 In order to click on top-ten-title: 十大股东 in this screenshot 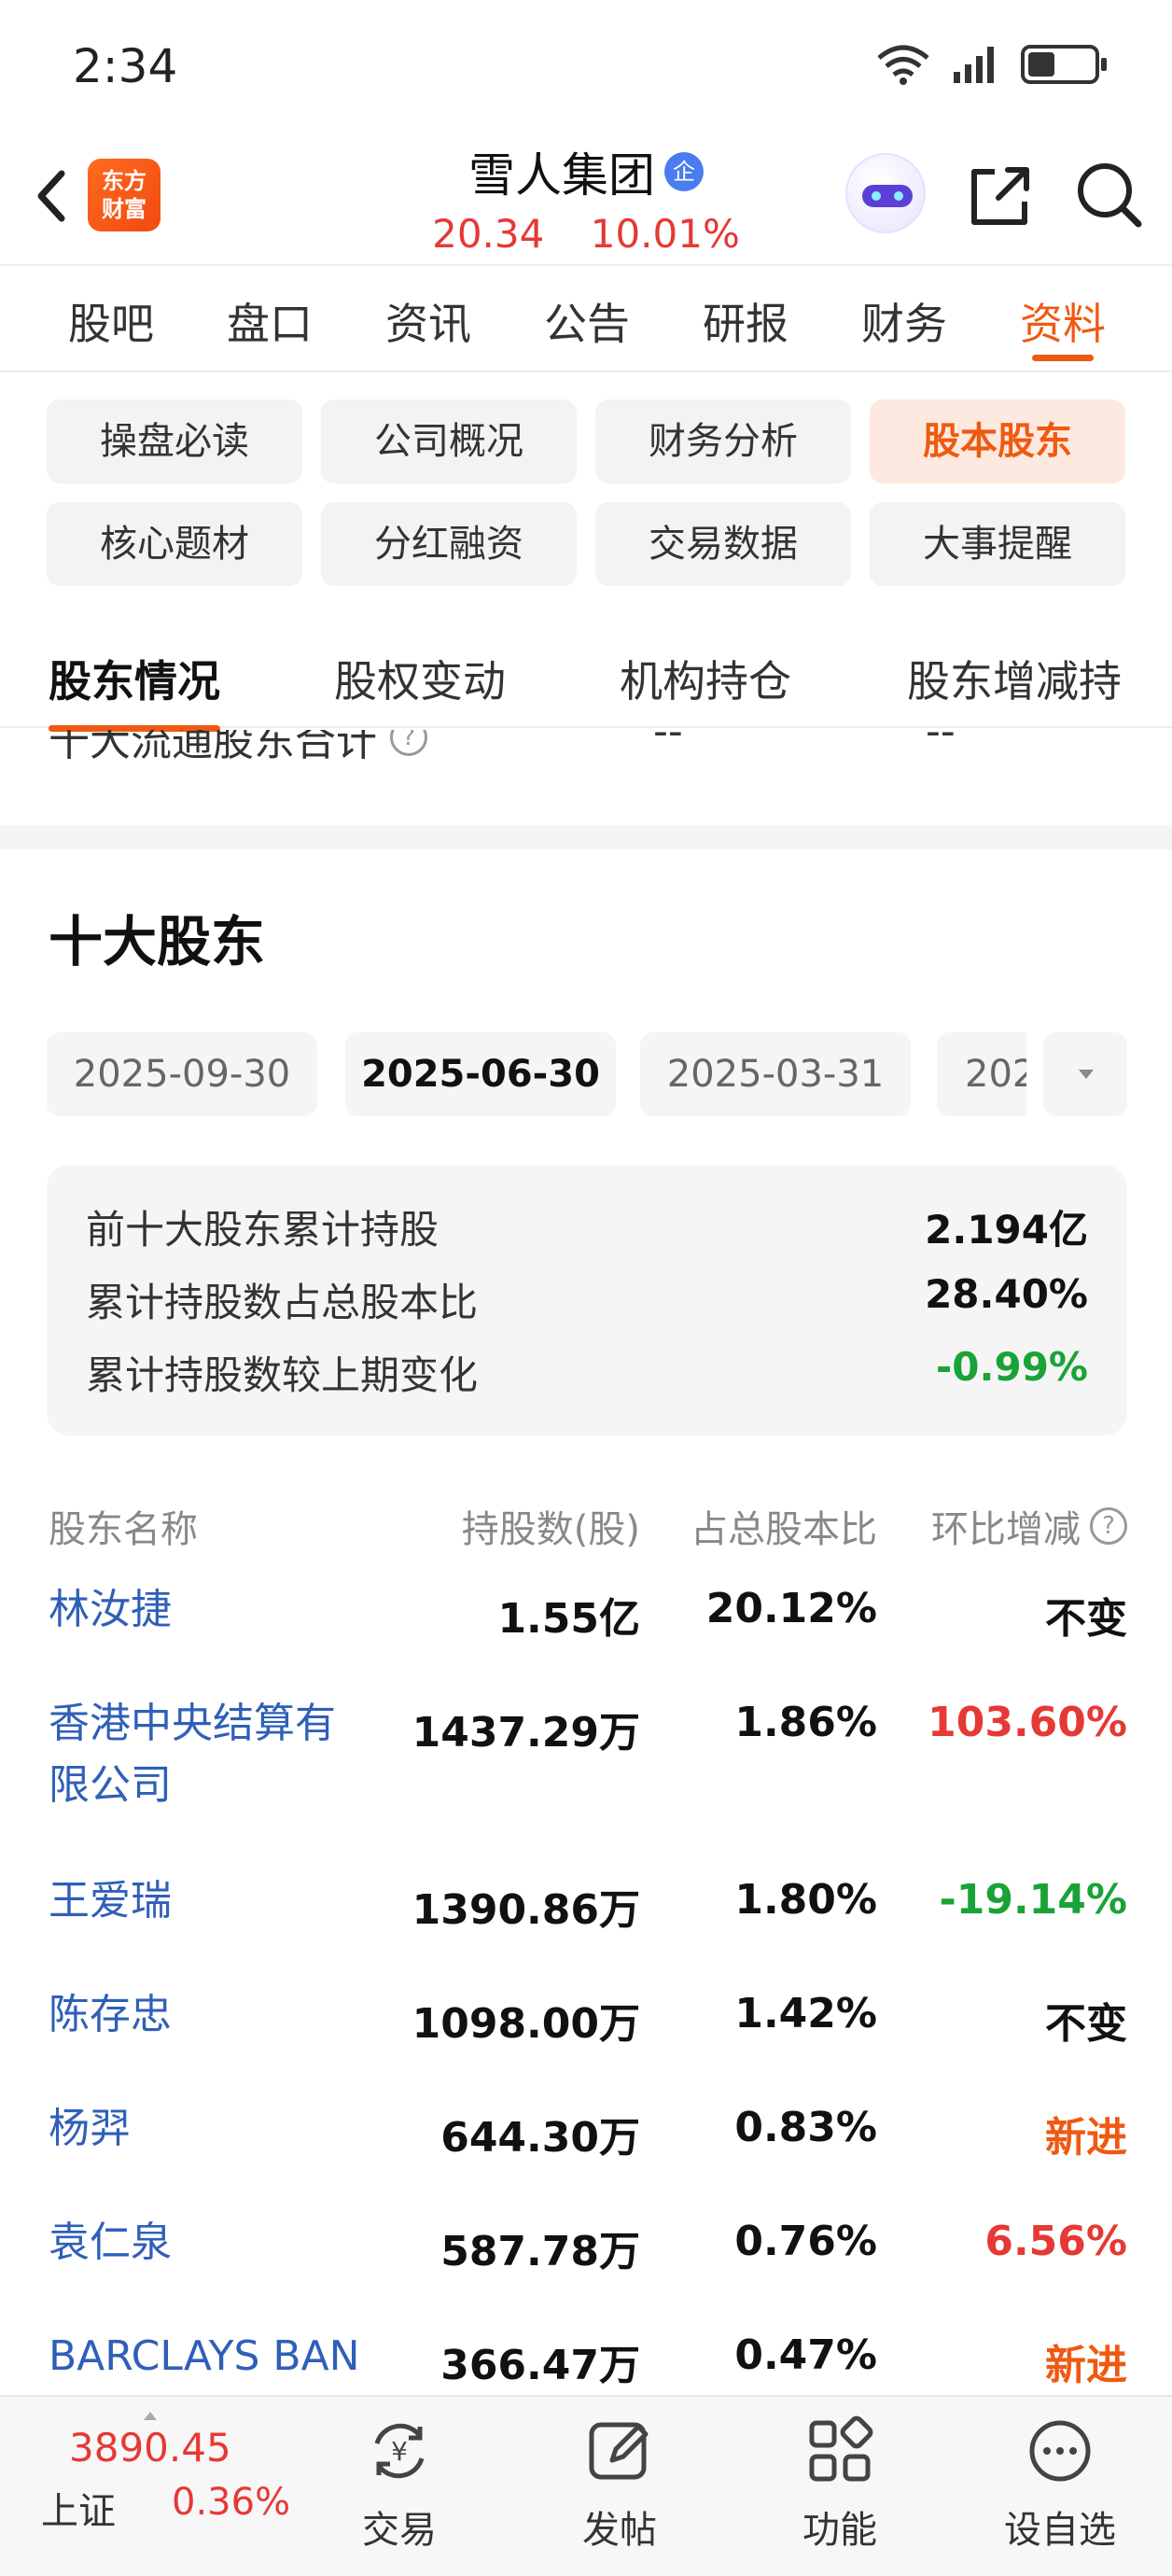, I will do `click(157, 941)`.